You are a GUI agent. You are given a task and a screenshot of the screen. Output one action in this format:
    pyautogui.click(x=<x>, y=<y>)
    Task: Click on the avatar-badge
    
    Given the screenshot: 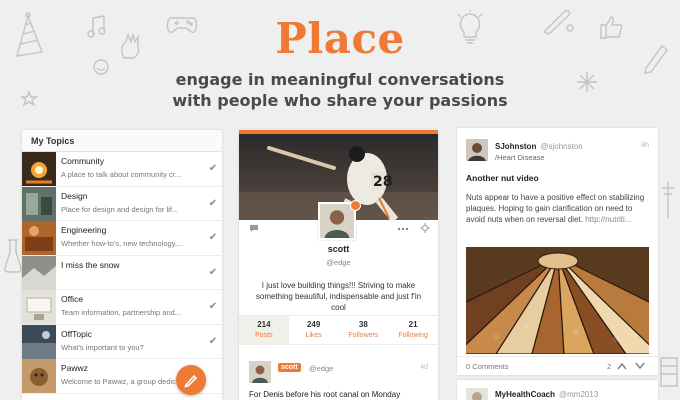 What is the action you would take?
    pyautogui.click(x=355, y=205)
    